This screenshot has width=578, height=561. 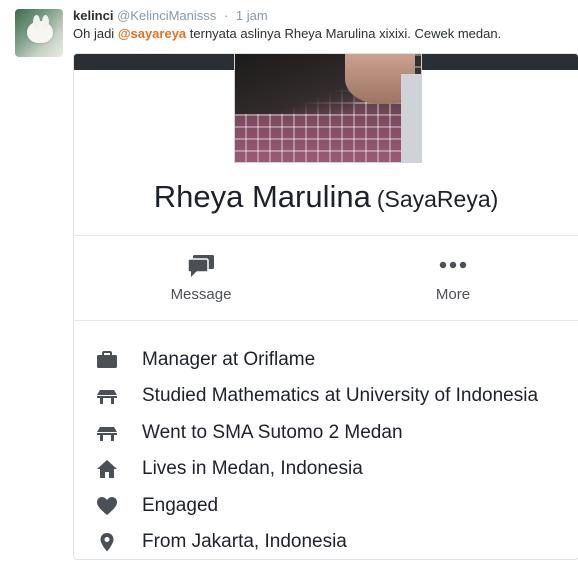 What do you see at coordinates (152, 33) in the screenshot?
I see `mention-link: @sayareya` at bounding box center [152, 33].